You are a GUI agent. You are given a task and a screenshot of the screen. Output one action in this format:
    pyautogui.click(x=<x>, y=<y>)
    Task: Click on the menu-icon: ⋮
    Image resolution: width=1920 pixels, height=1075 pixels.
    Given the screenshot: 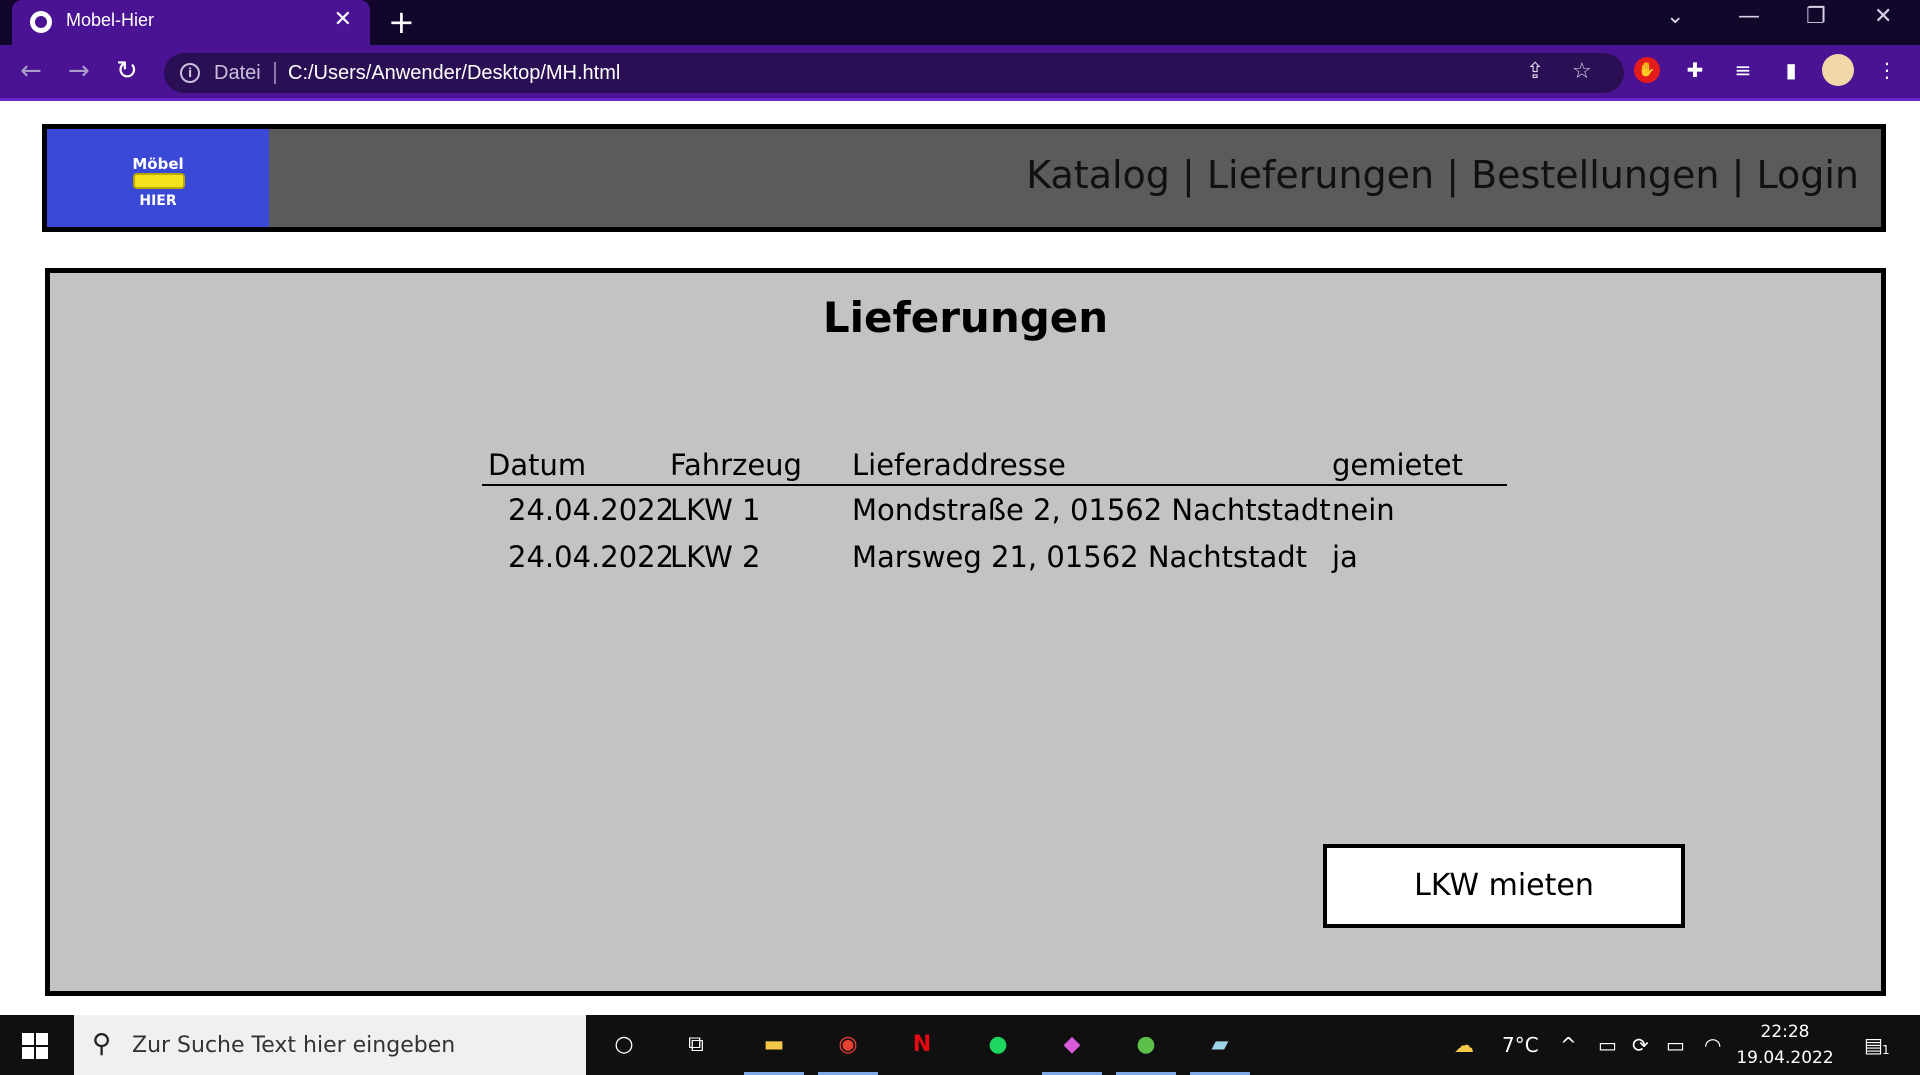 What is the action you would take?
    pyautogui.click(x=1887, y=70)
    